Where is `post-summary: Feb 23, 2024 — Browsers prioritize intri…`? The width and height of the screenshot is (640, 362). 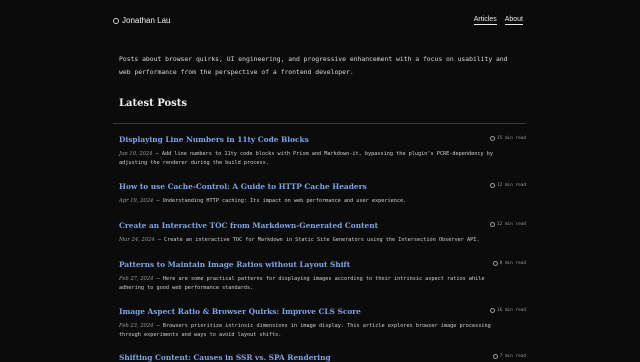 post-summary: Feb 23, 2024 — Browsers prioritize intri… is located at coordinates (311, 331).